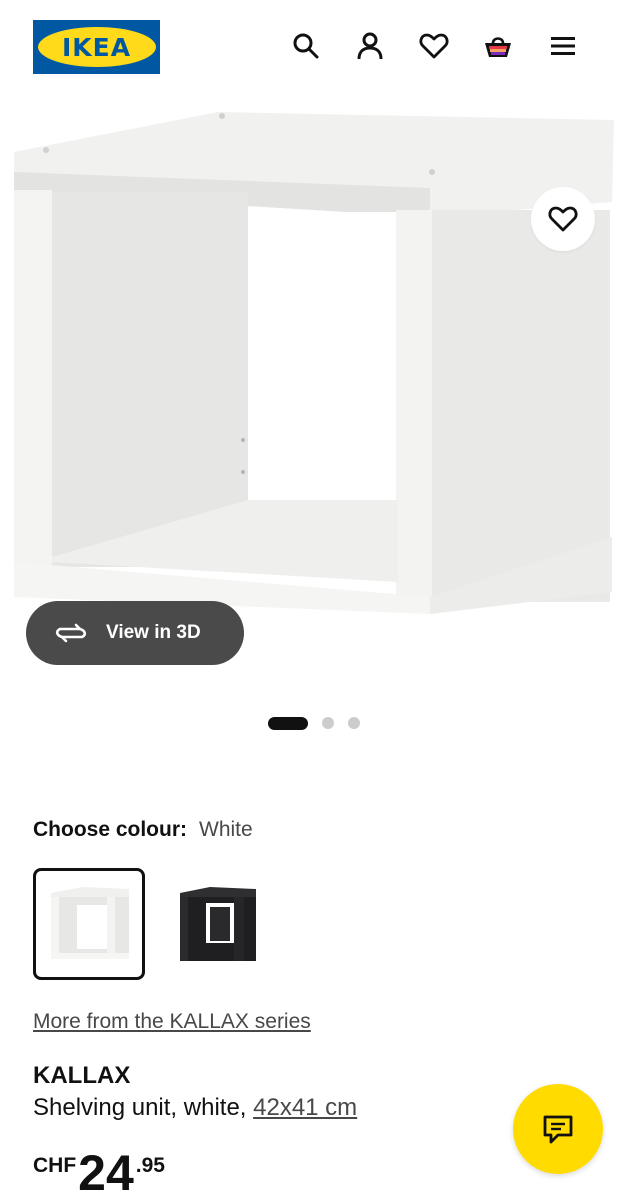 The image size is (628, 1200). I want to click on price-currency: CHF, so click(55, 1165).